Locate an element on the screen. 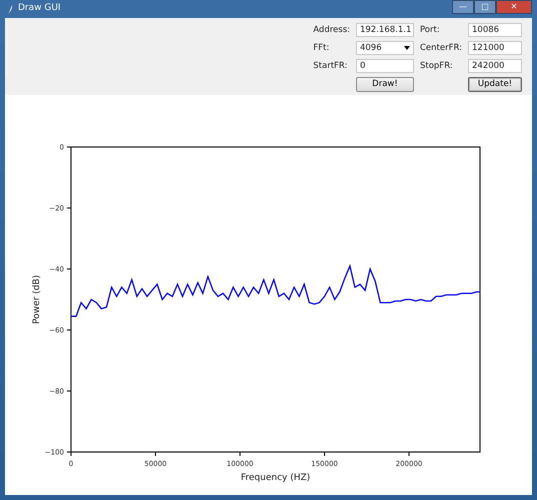  input-field: 10086 is located at coordinates (495, 30).